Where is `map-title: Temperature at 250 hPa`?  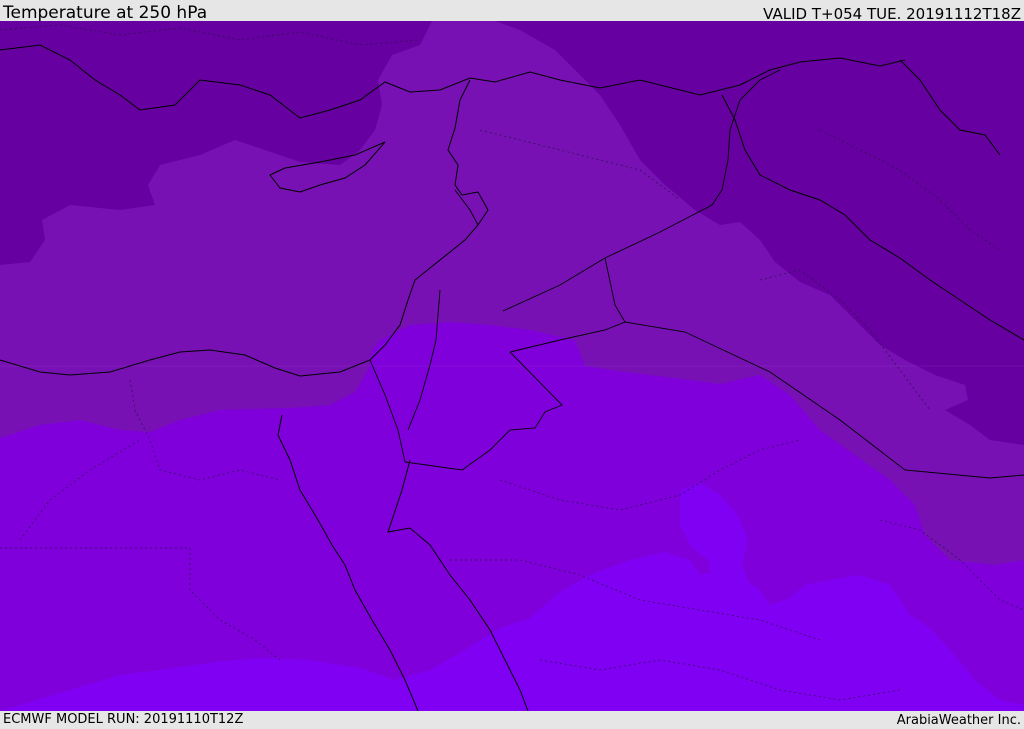
map-title: Temperature at 250 hPa is located at coordinates (105, 13).